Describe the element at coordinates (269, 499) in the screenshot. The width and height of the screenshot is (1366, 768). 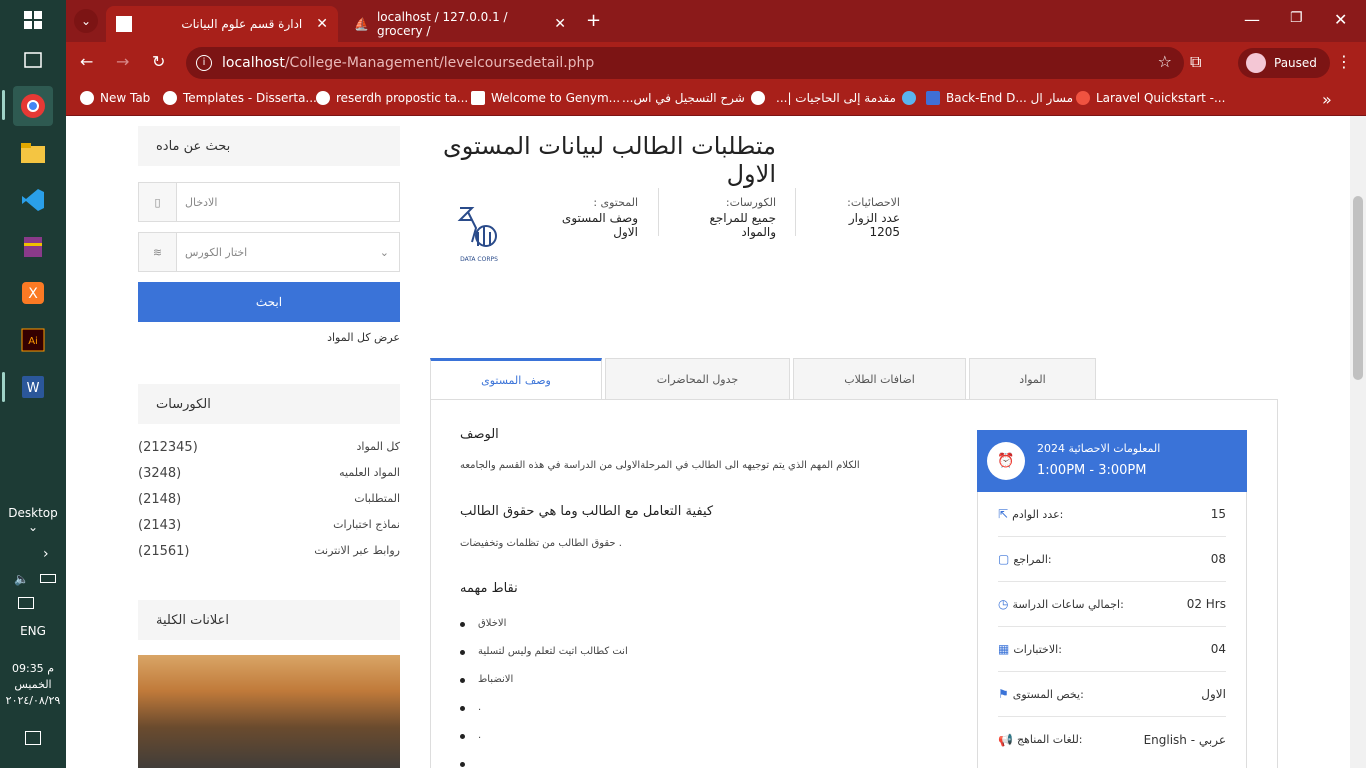
I see `category-row: (2148) المتطلبات` at that location.